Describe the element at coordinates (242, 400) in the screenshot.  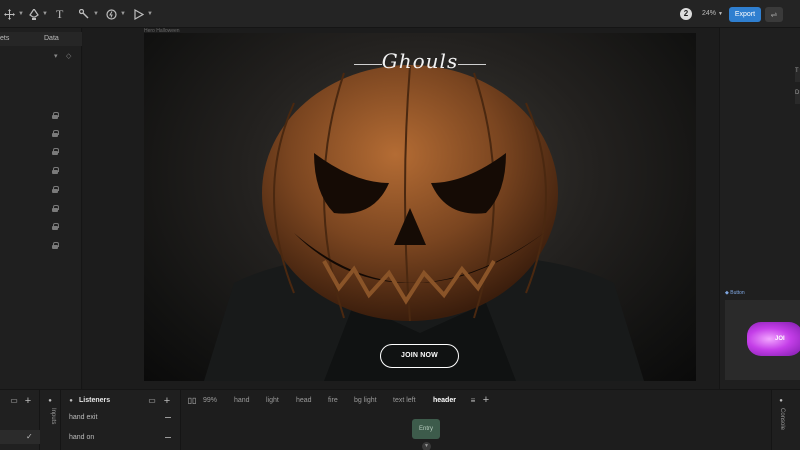
I see `layer-tab-hand: hand` at that location.